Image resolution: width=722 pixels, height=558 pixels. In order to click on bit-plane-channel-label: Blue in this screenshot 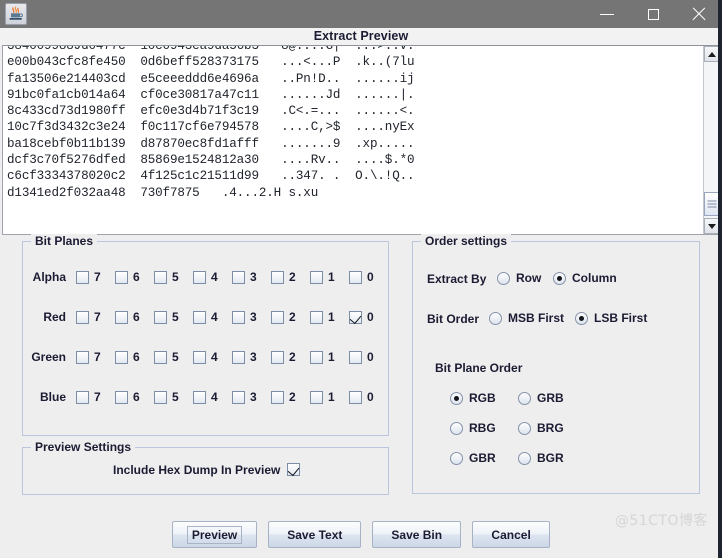, I will do `click(52, 397)`.